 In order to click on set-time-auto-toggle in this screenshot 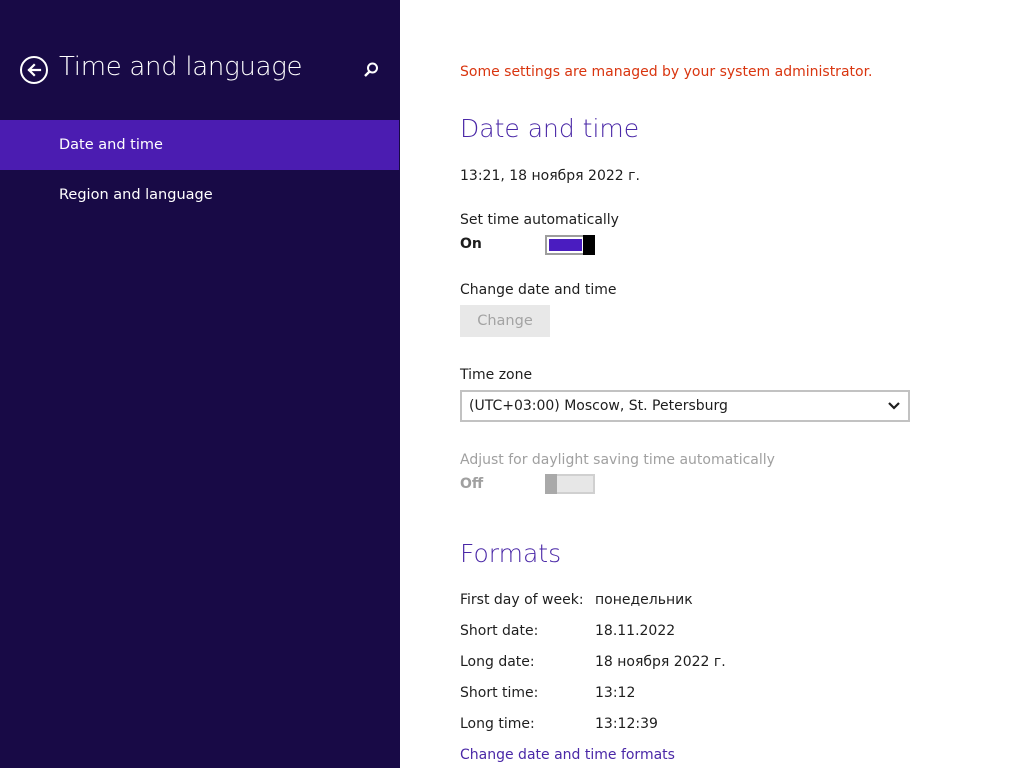, I will do `click(570, 245)`.